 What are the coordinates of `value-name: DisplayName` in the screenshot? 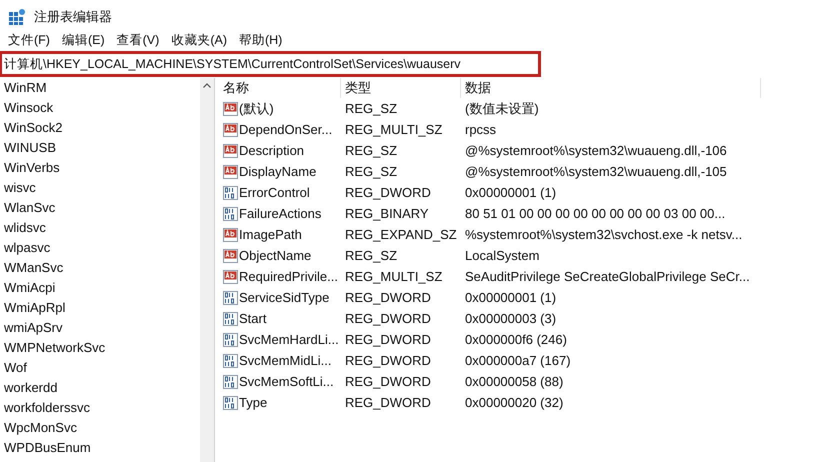 It's located at (277, 171).